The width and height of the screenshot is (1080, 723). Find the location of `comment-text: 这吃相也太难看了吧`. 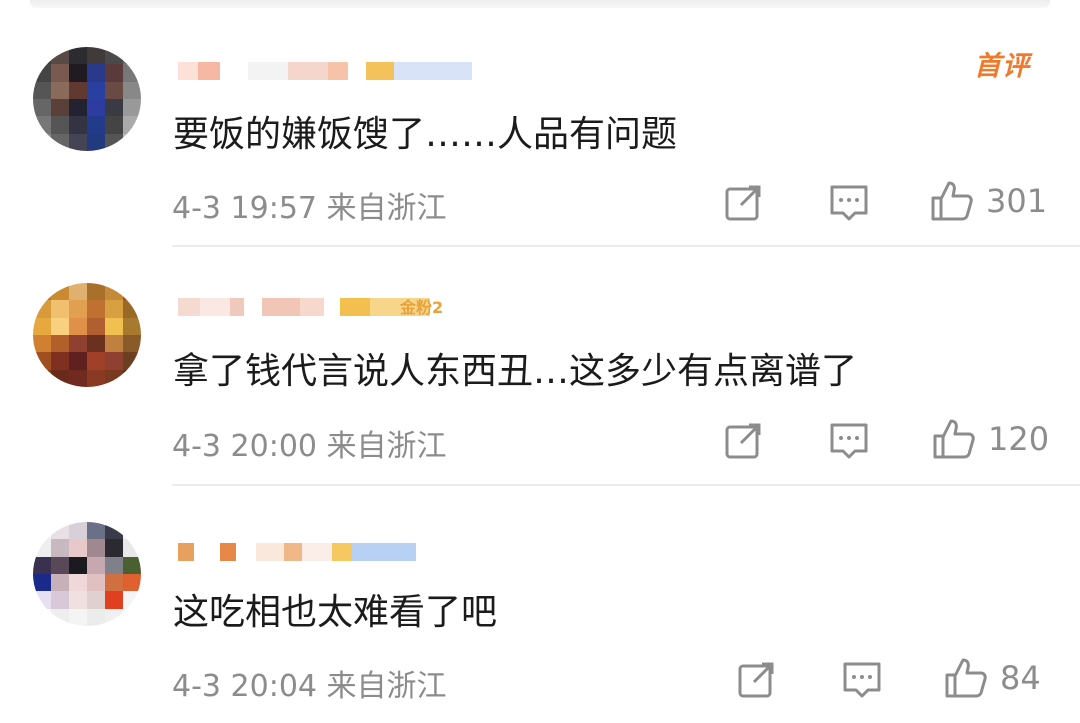

comment-text: 这吃相也太难看了吧 is located at coordinates (335, 609).